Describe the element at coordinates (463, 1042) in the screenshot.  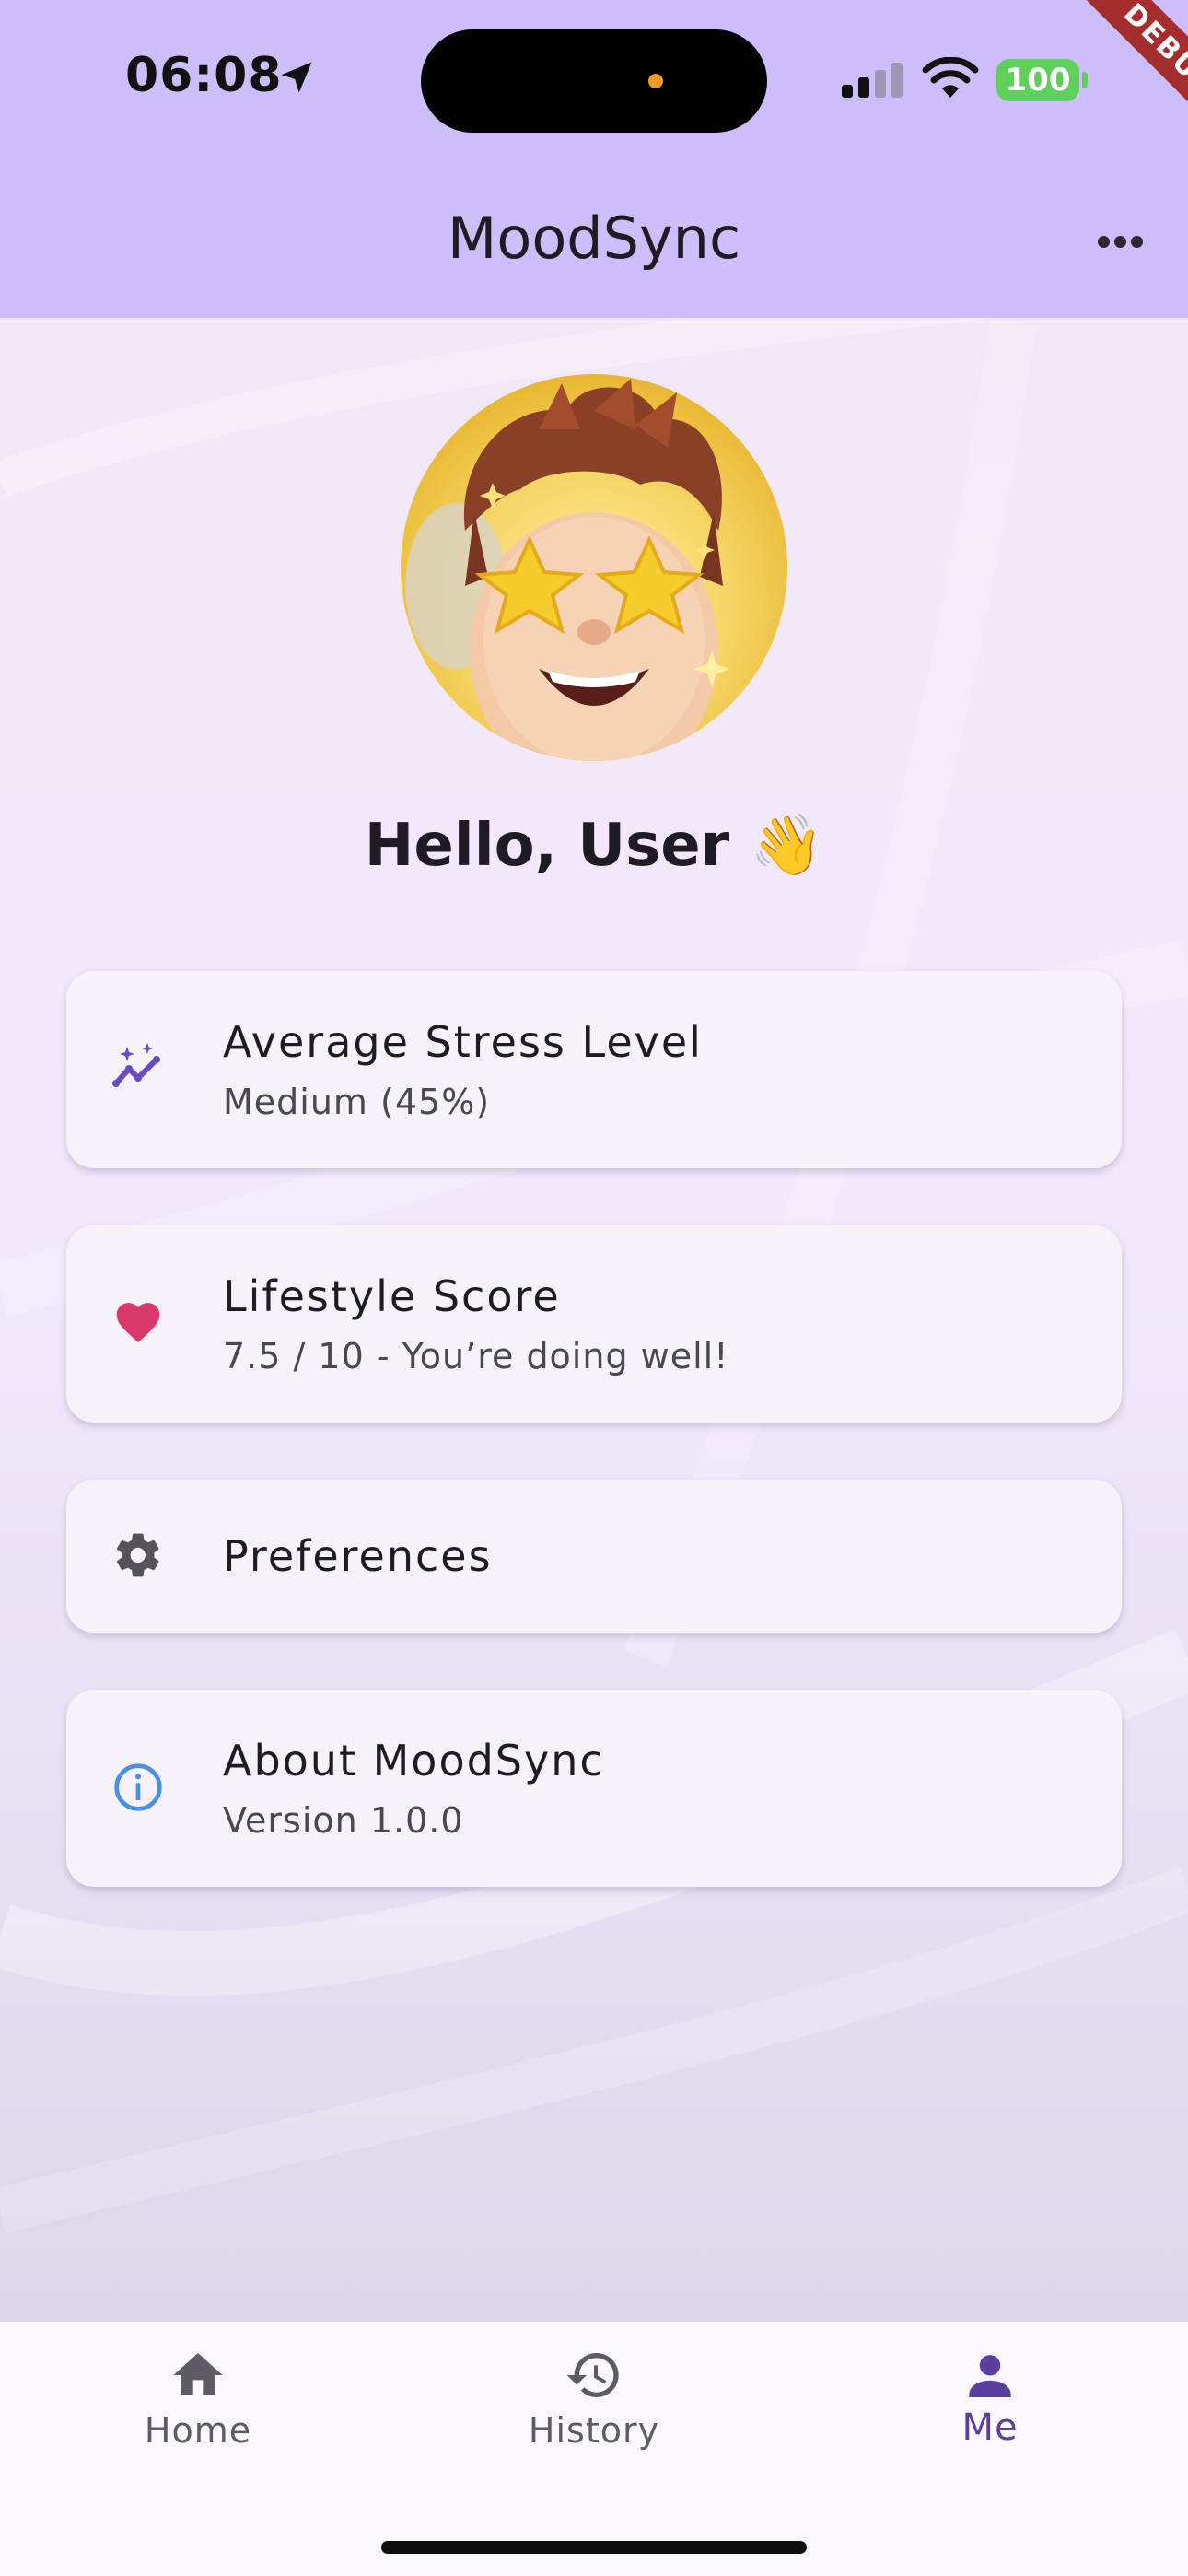
I see `card-title: Average Stress Level` at that location.